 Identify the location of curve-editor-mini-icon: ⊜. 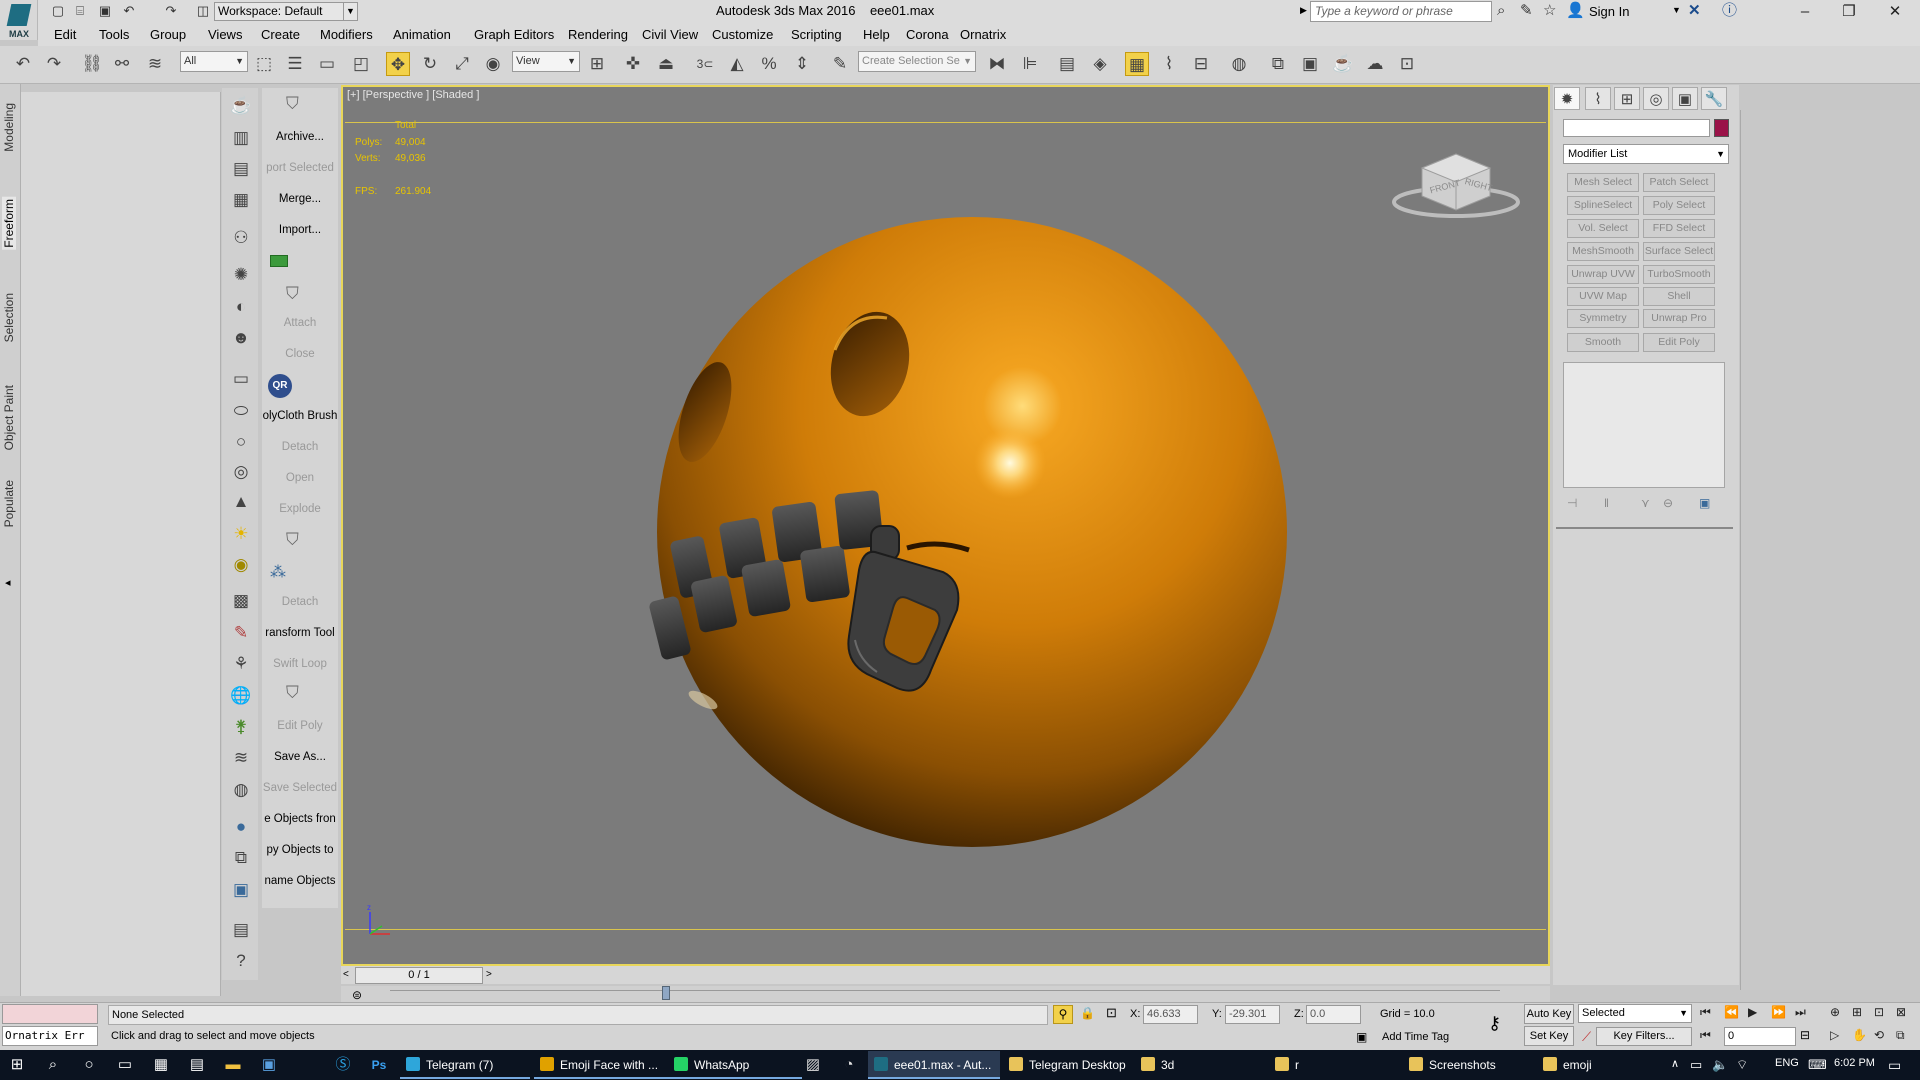
(357, 995).